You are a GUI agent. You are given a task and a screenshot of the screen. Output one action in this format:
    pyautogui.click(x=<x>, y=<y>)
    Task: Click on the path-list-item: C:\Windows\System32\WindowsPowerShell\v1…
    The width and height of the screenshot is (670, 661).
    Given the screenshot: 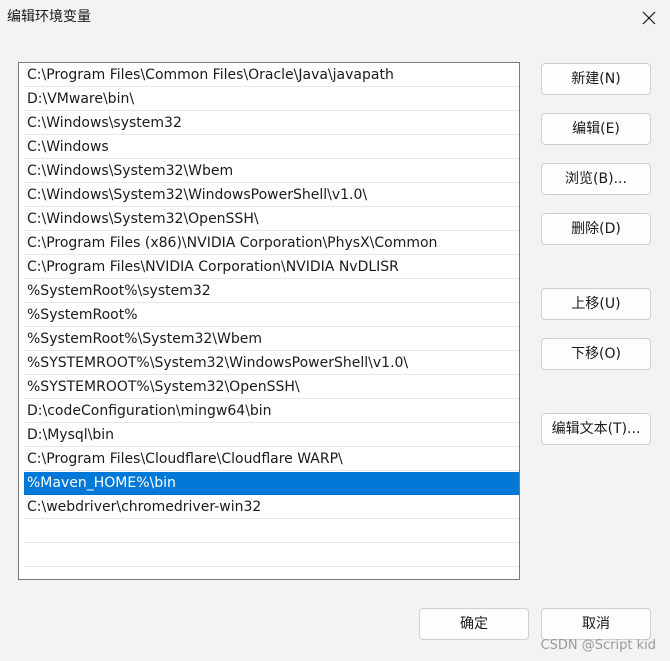 What is the action you would take?
    pyautogui.click(x=271, y=195)
    